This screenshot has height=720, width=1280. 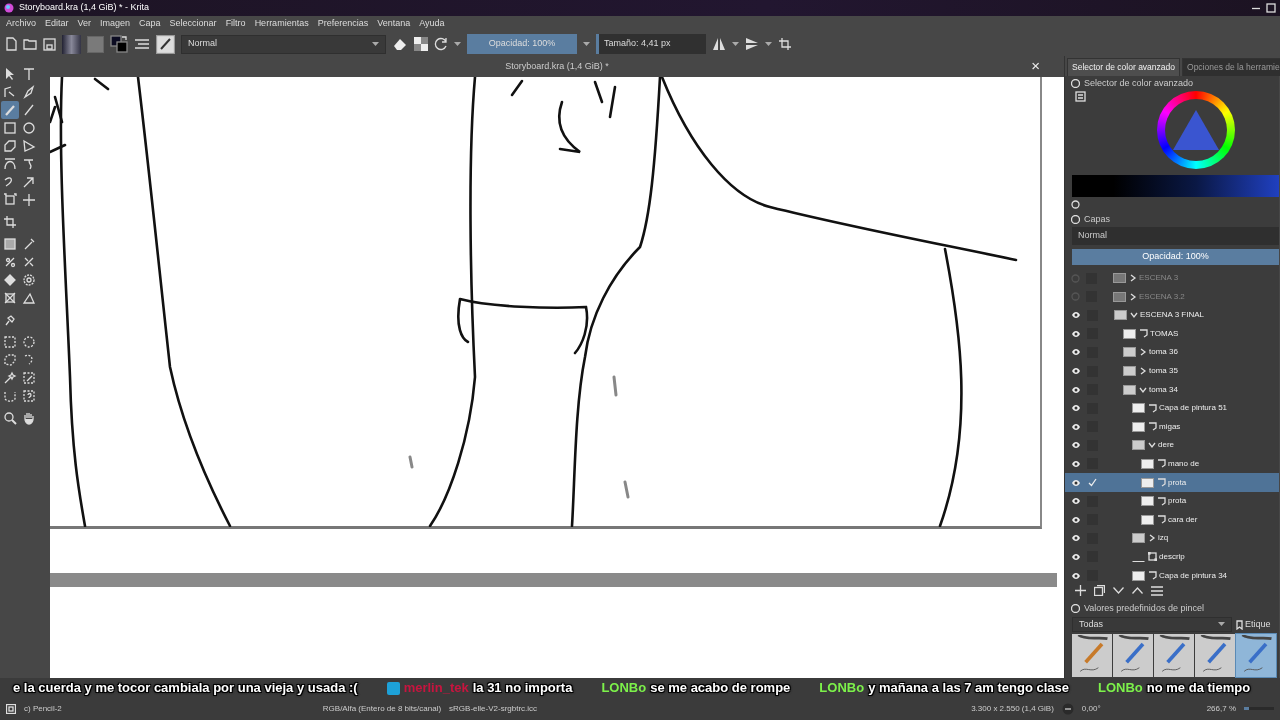 What do you see at coordinates (1172, 315) in the screenshot?
I see `layer-row: ESCENA 3 FINAL` at bounding box center [1172, 315].